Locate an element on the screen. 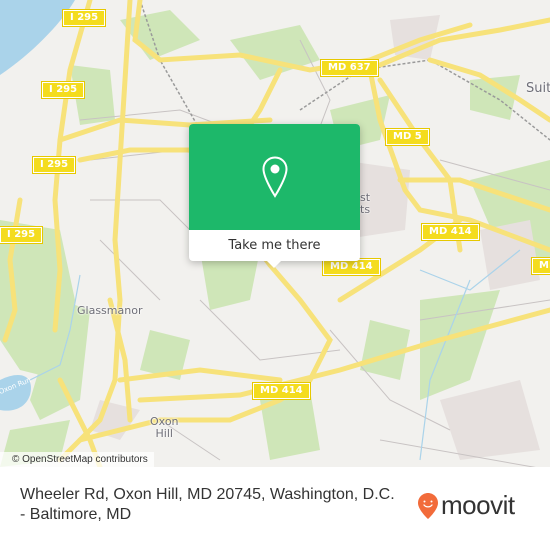 Image resolution: width=550 pixels, height=550 pixels. popup-header is located at coordinates (274, 177).